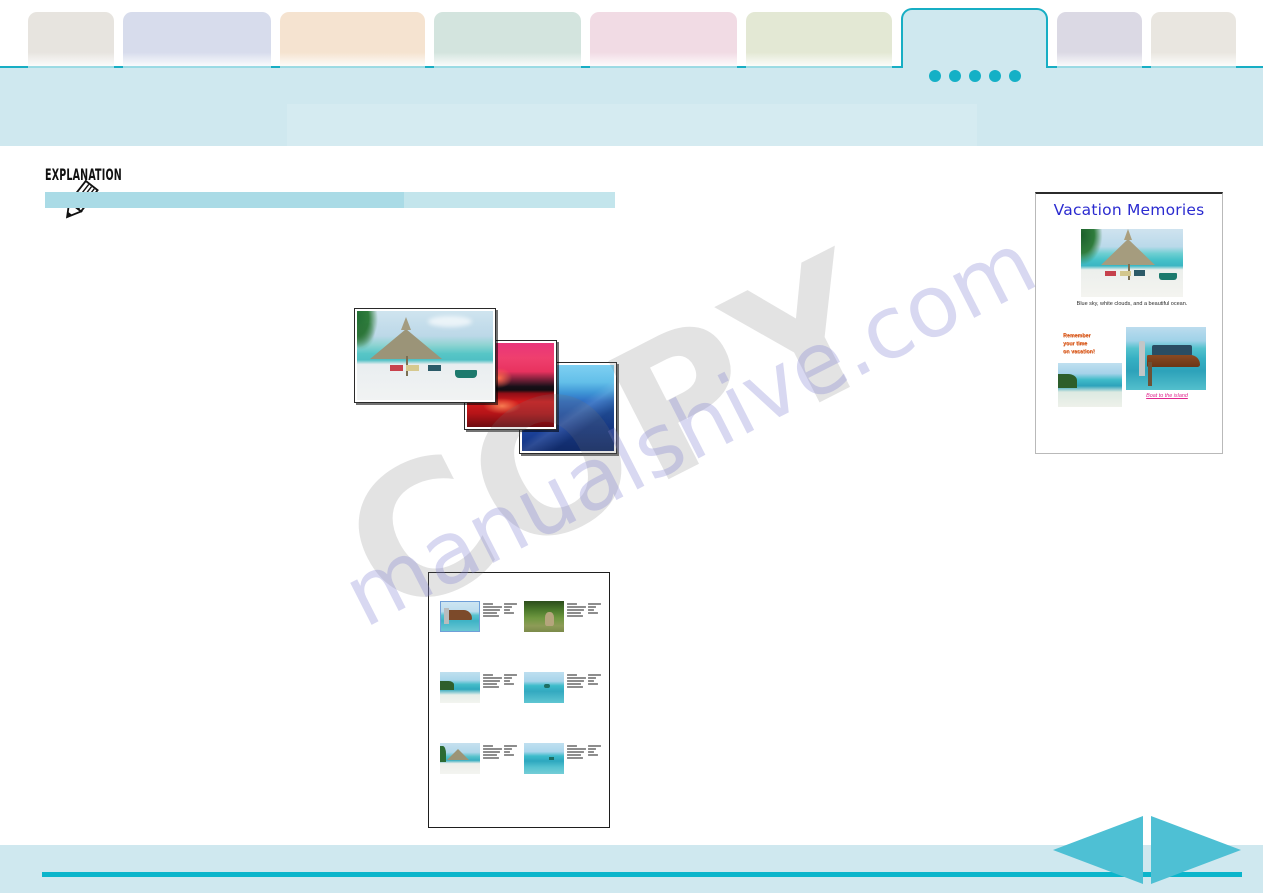 This screenshot has width=1263, height=893. I want to click on document-boat-photo, so click(1166, 358).